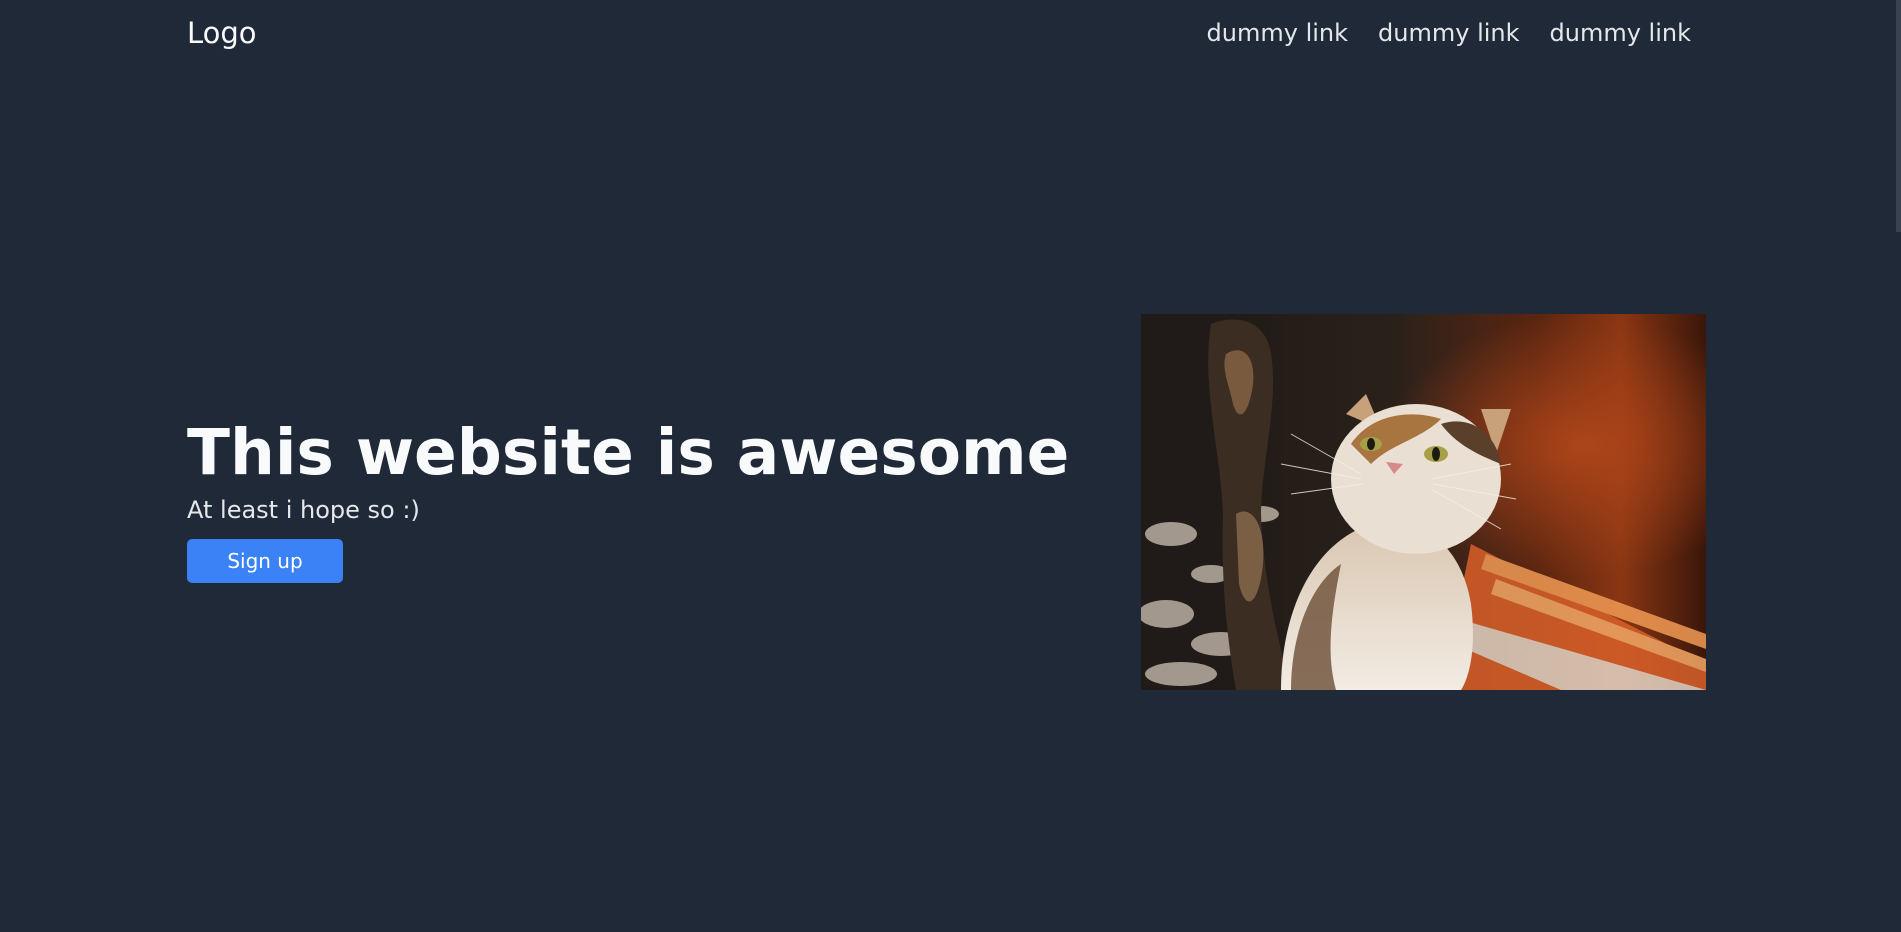 The image size is (1901, 932). I want to click on logo: Logo, so click(222, 33).